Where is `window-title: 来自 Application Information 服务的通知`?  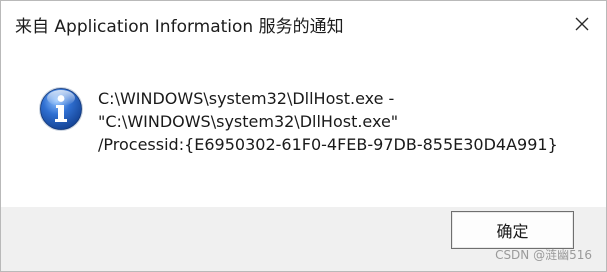 window-title: 来自 Application Information 服务的通知 is located at coordinates (179, 27).